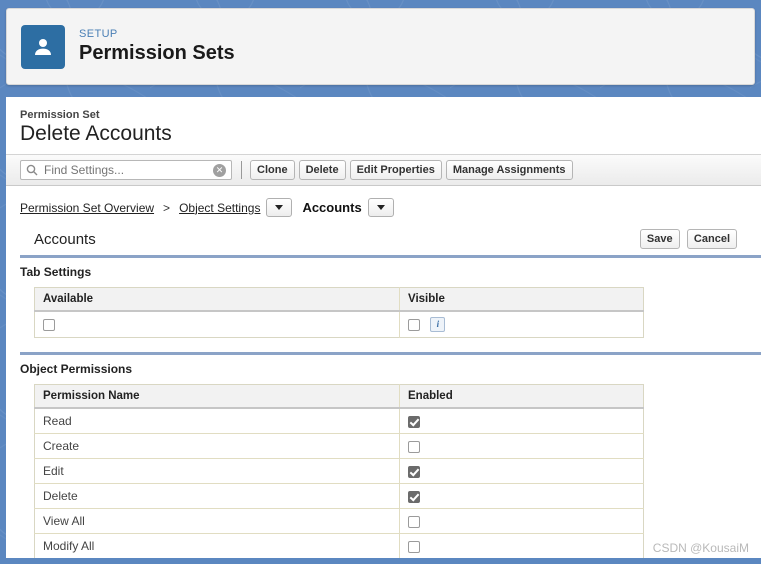  I want to click on accounts-dropdown-button, so click(380, 207).